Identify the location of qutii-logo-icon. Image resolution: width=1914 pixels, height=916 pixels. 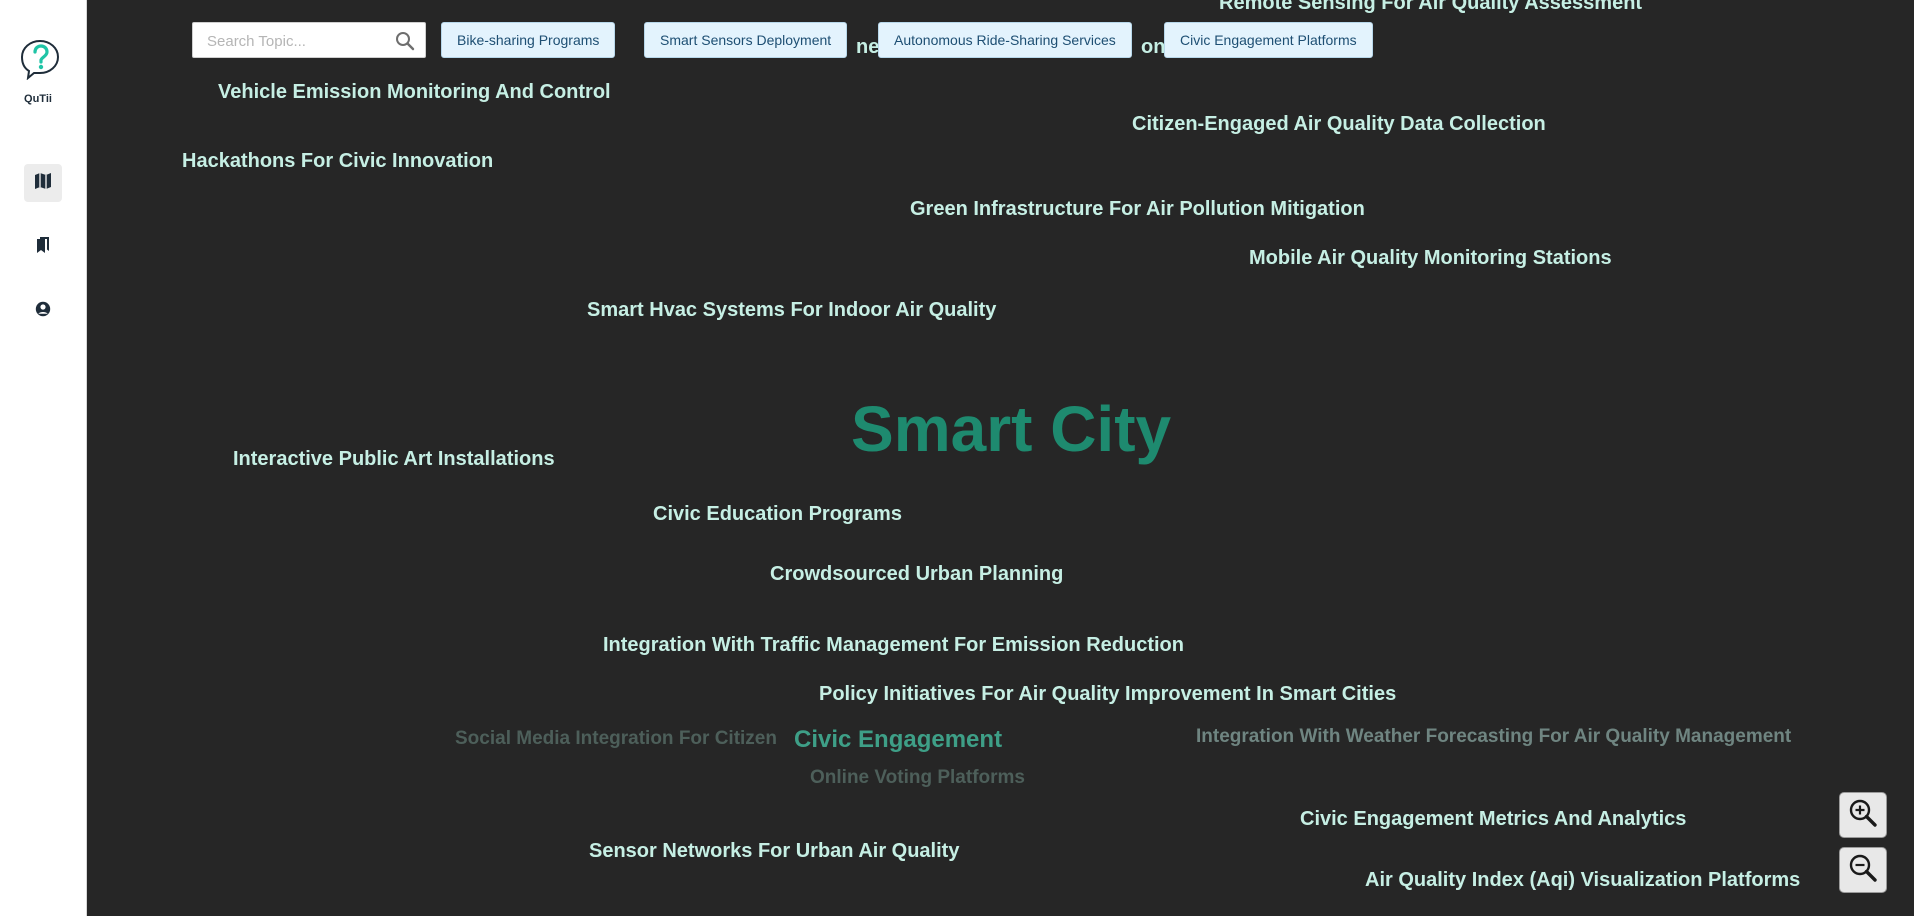
(40, 59).